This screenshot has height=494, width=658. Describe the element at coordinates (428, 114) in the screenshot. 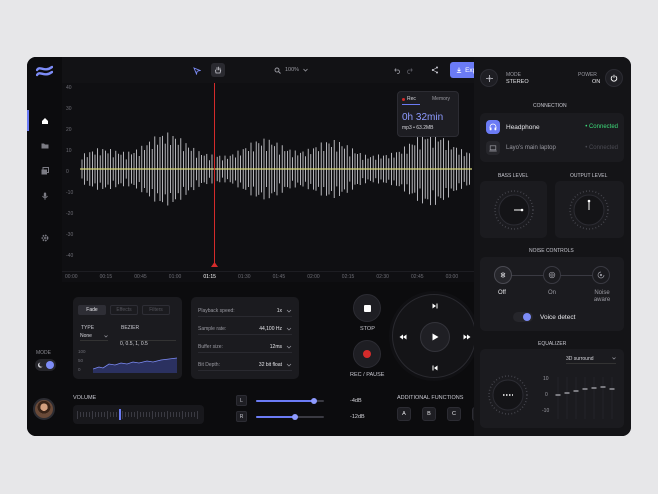

I see `recording-card: Rec Memory 0h 32min mp3 • 63.2MB` at that location.